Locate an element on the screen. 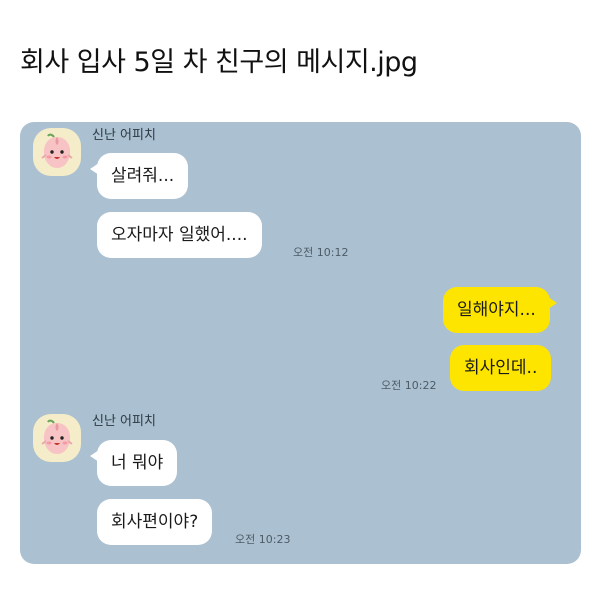 The image size is (600, 600). message-timestamp: 오전 10:22 is located at coordinates (409, 385).